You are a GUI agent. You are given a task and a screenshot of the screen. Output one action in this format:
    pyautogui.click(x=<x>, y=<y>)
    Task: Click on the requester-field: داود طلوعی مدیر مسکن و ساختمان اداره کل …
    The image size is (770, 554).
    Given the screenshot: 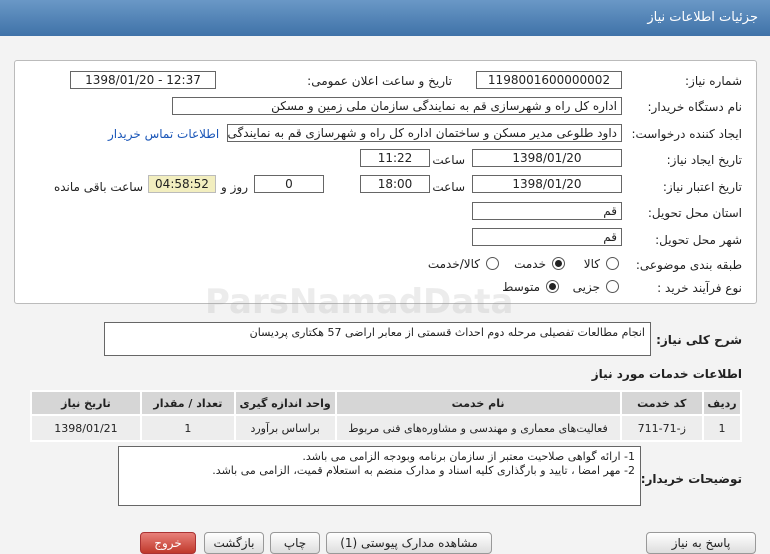 What is the action you would take?
    pyautogui.click(x=424, y=133)
    